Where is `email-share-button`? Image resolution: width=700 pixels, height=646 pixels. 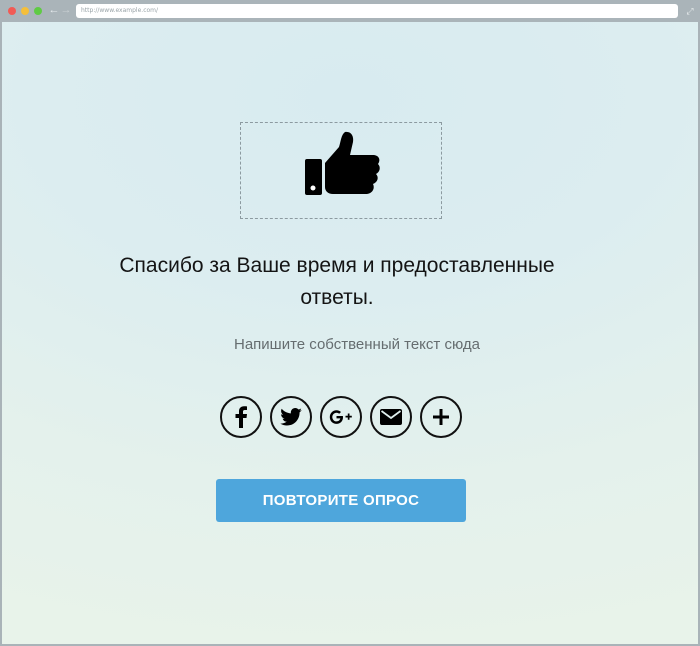
email-share-button is located at coordinates (391, 417).